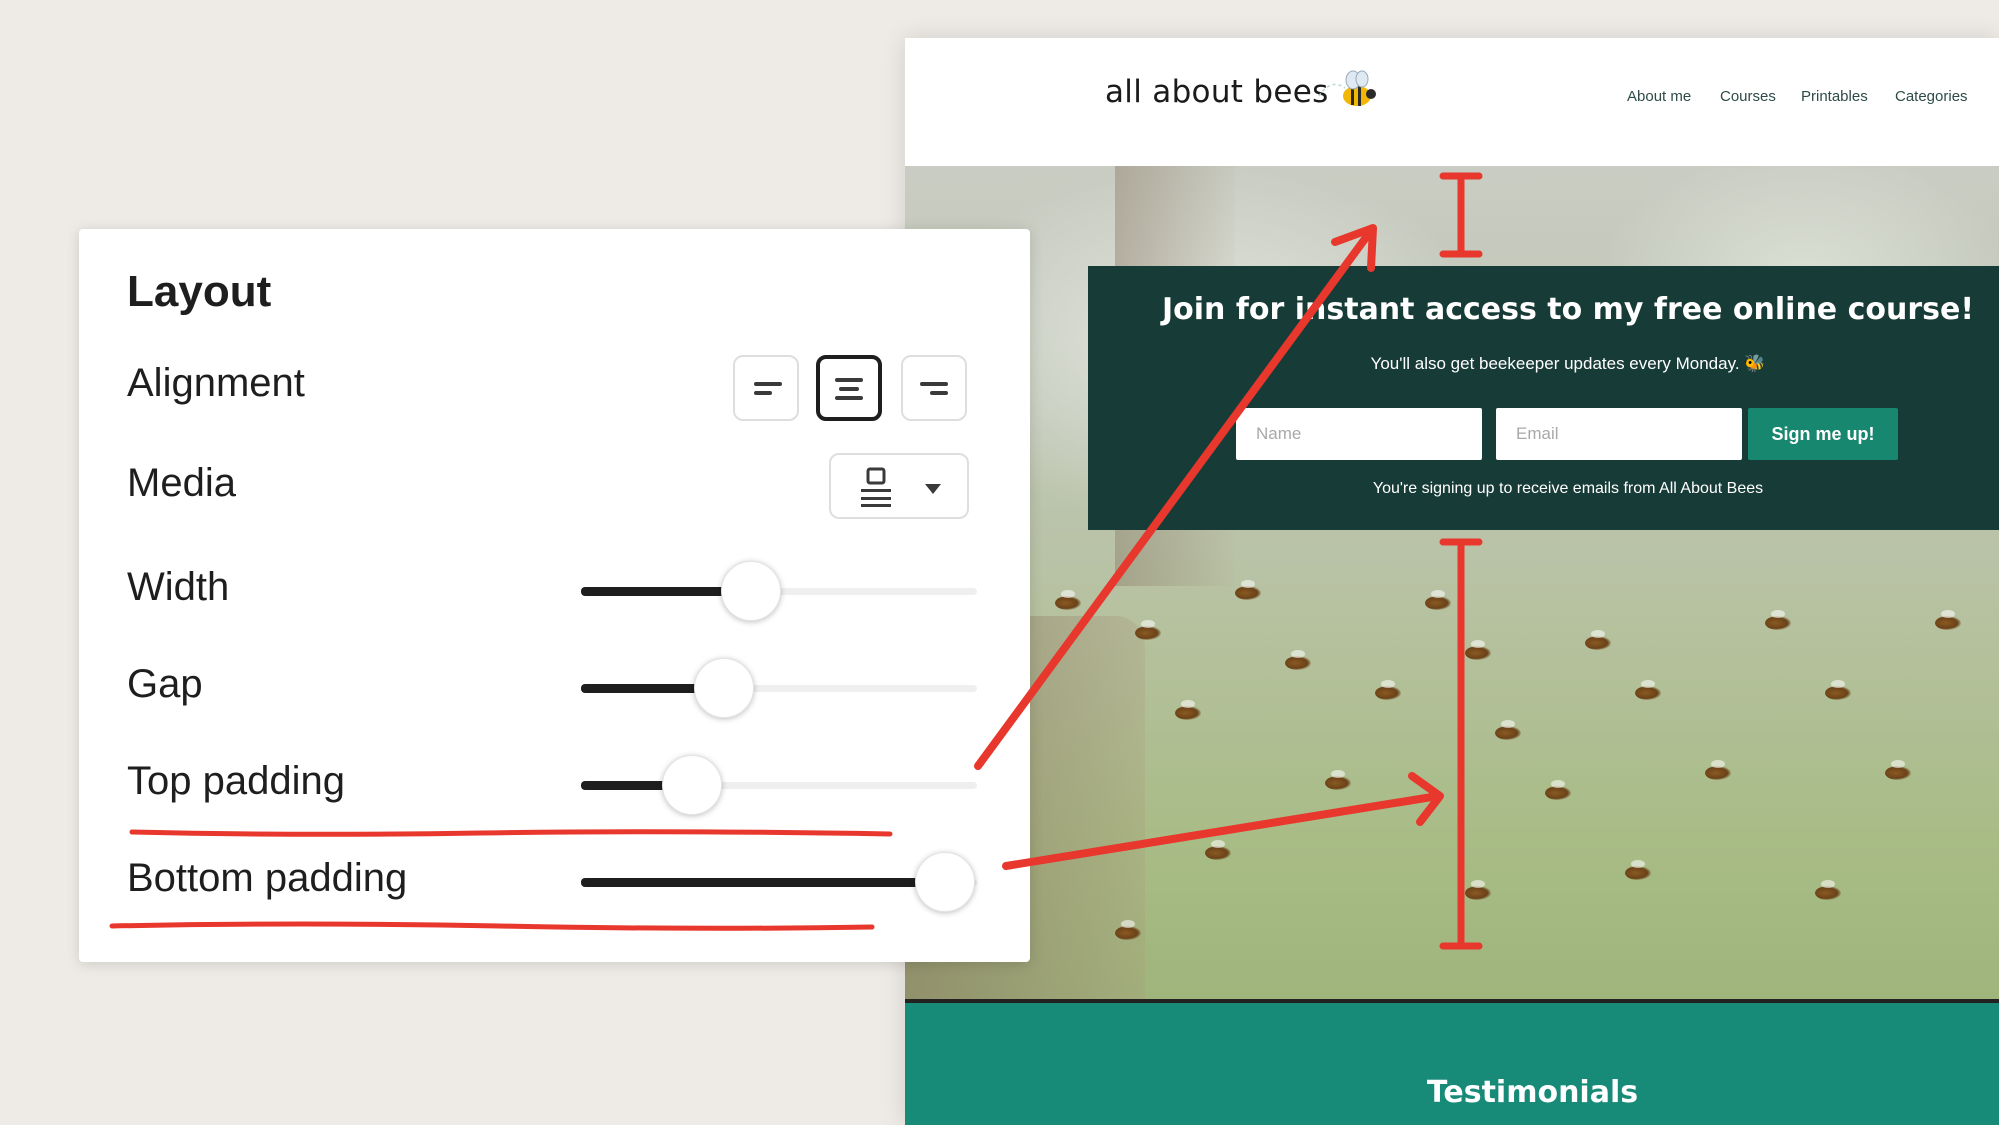 The width and height of the screenshot is (1999, 1125). I want to click on media-layout-icon, so click(876, 487).